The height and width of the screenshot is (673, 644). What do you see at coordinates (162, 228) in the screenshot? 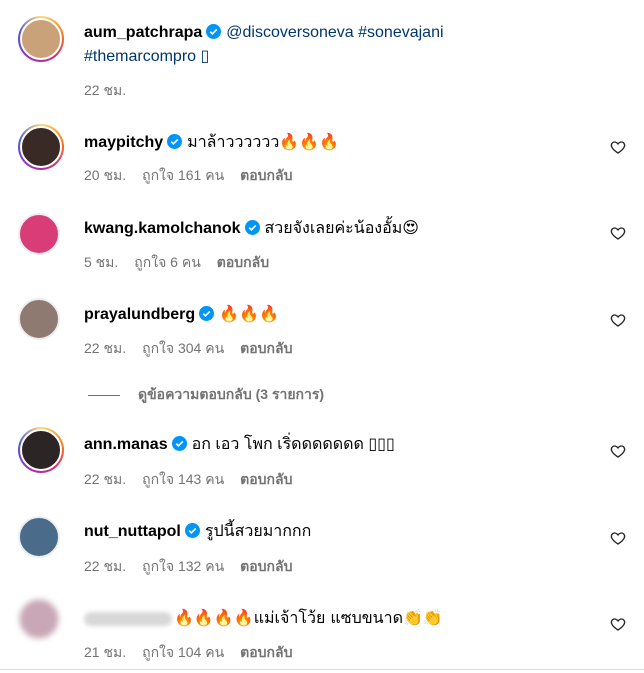
I see `comment-username: kwang.kamolchanok` at bounding box center [162, 228].